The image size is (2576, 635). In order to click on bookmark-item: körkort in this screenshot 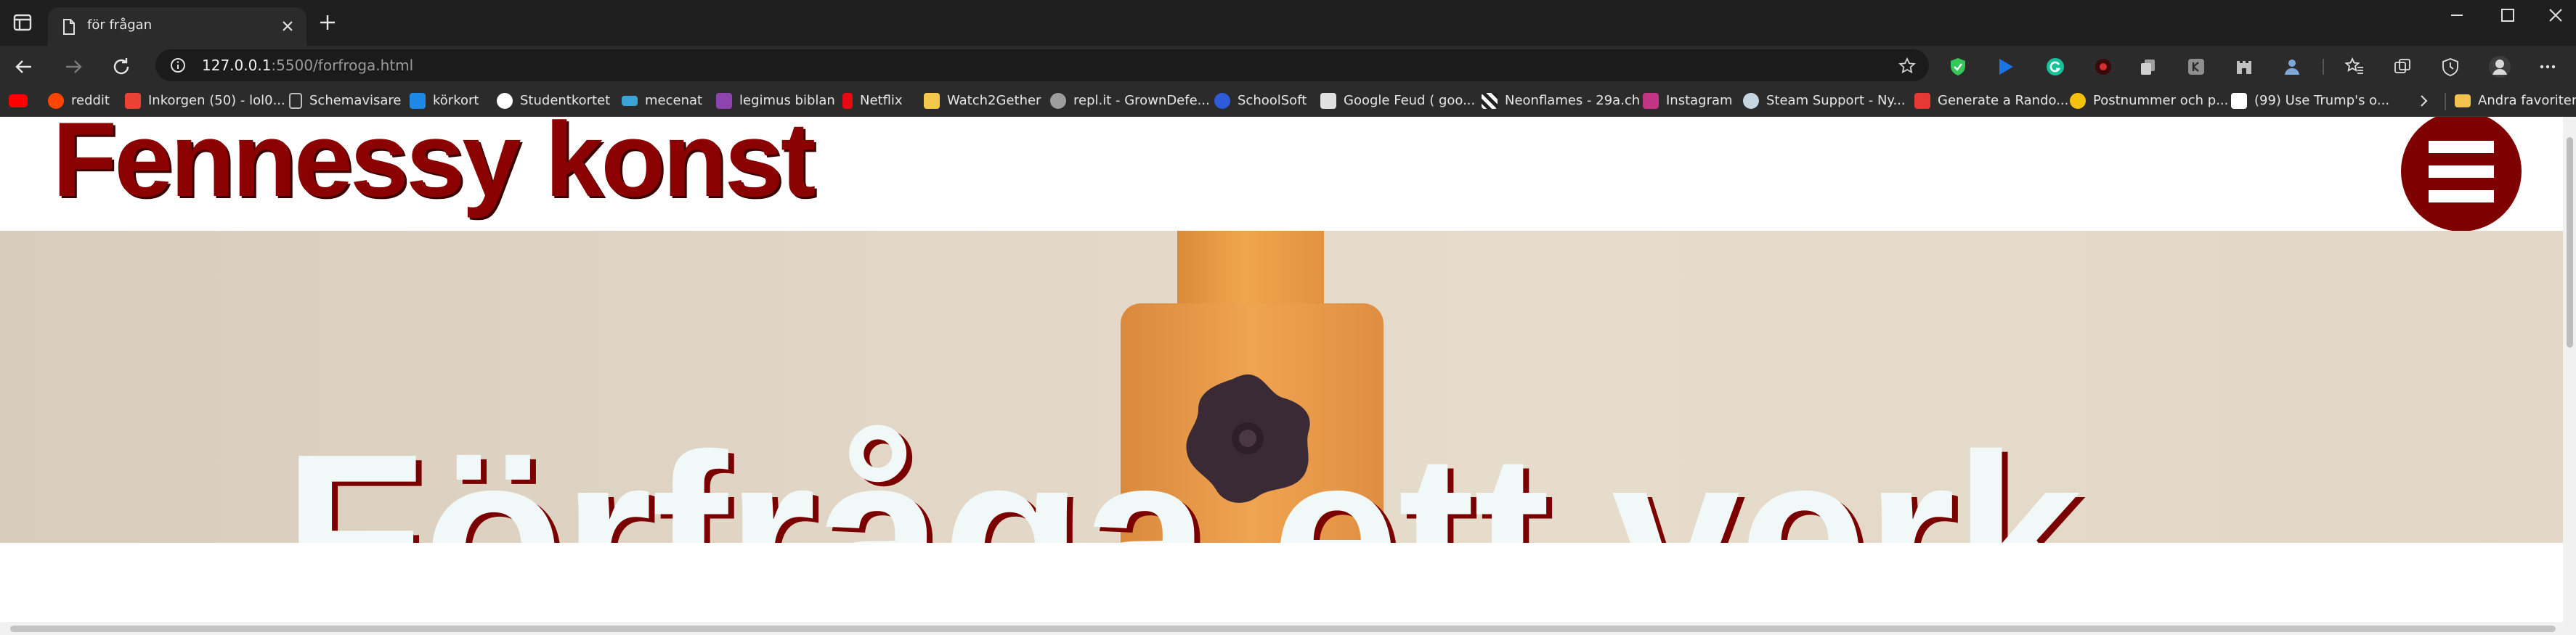, I will do `click(445, 101)`.